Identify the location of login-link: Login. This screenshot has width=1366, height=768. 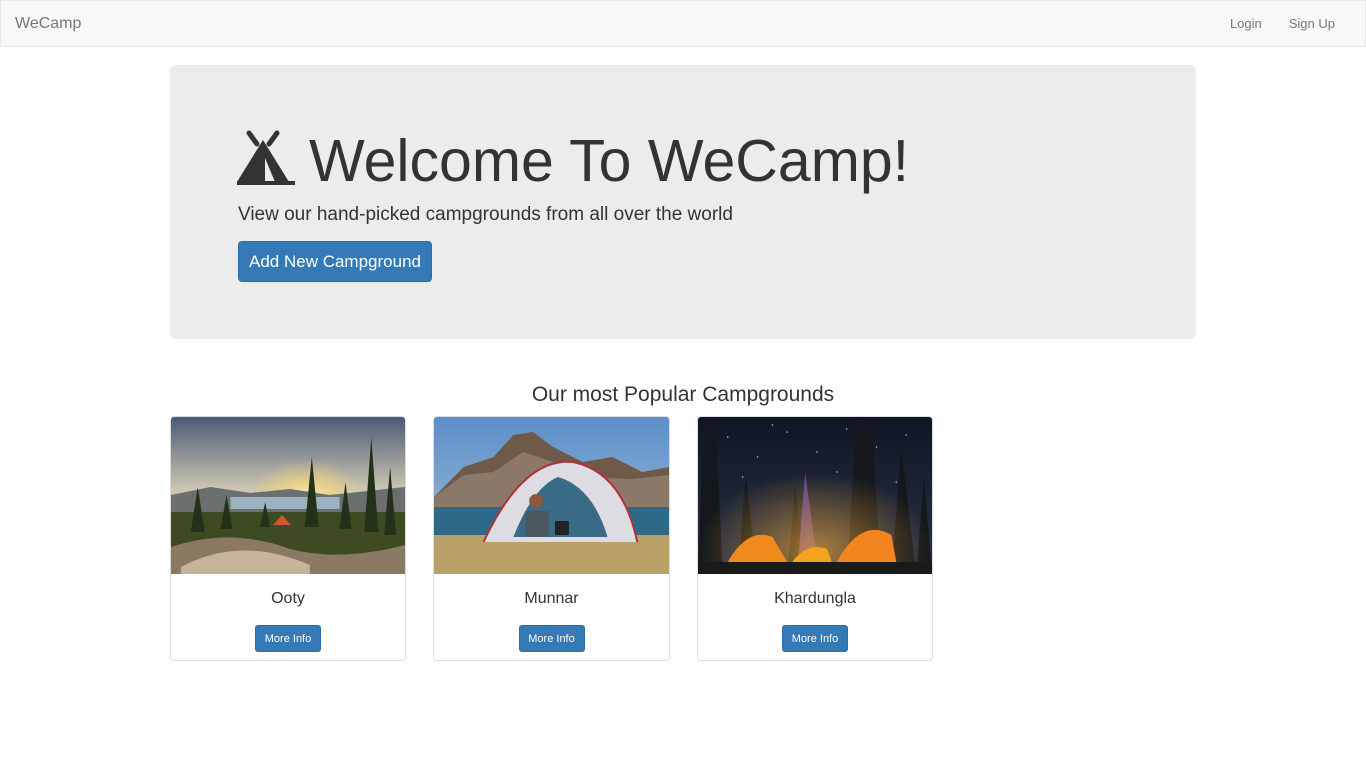
(1246, 23).